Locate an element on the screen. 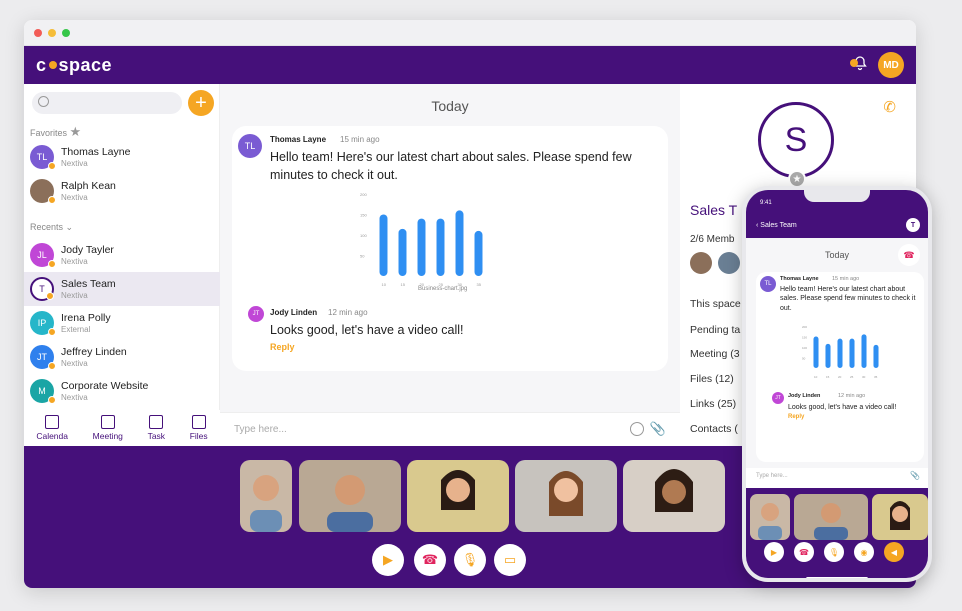 This screenshot has height=611, width=962. star-icon: ★ is located at coordinates (75, 131).